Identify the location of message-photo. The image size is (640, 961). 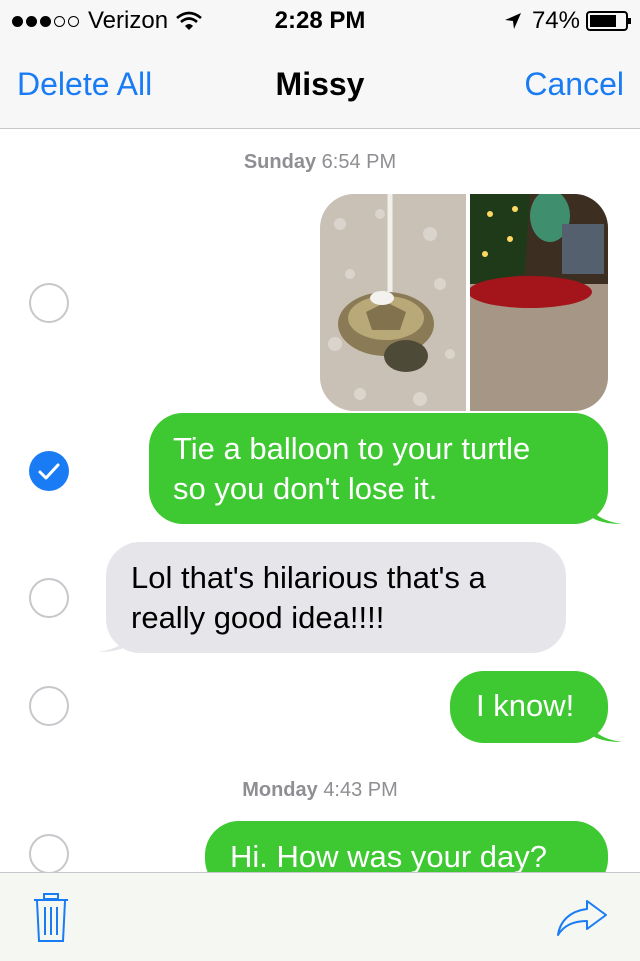
(464, 302).